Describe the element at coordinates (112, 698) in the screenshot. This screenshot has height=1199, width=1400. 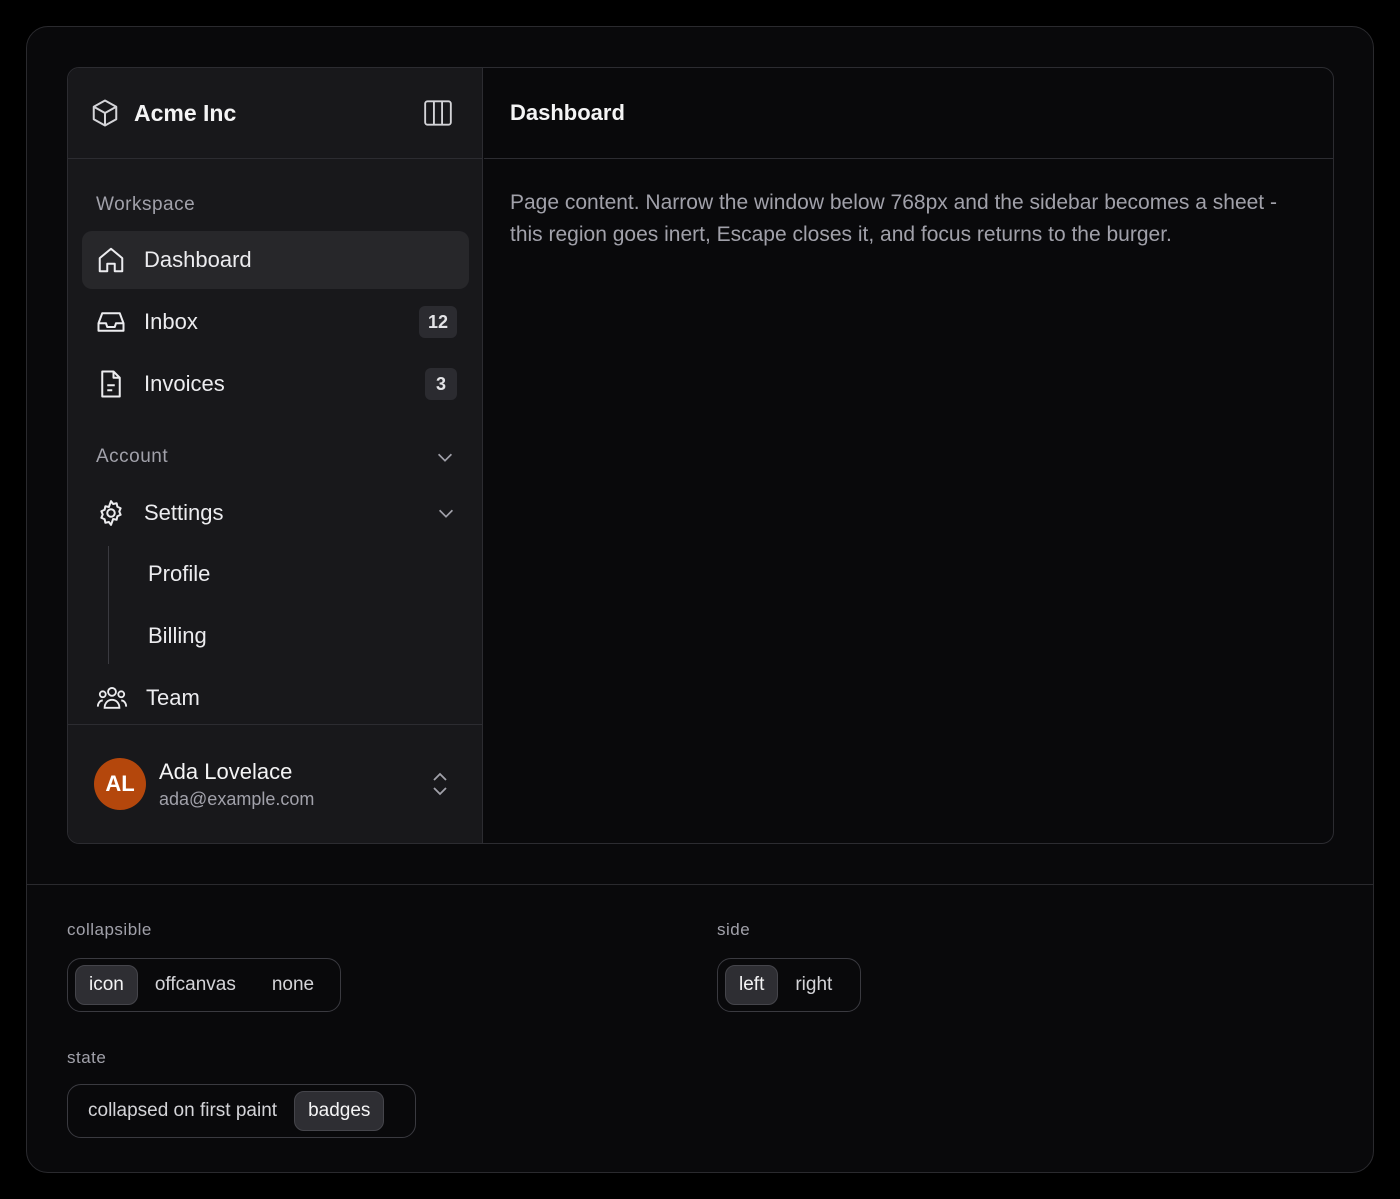
I see `users-icon` at that location.